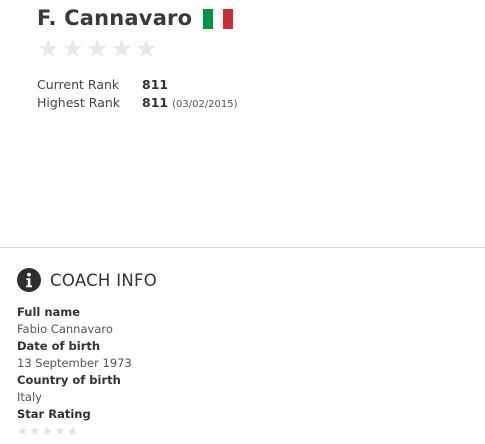  I want to click on coach-star-rating: ★ ★ ★ ★ ★, so click(261, 49).